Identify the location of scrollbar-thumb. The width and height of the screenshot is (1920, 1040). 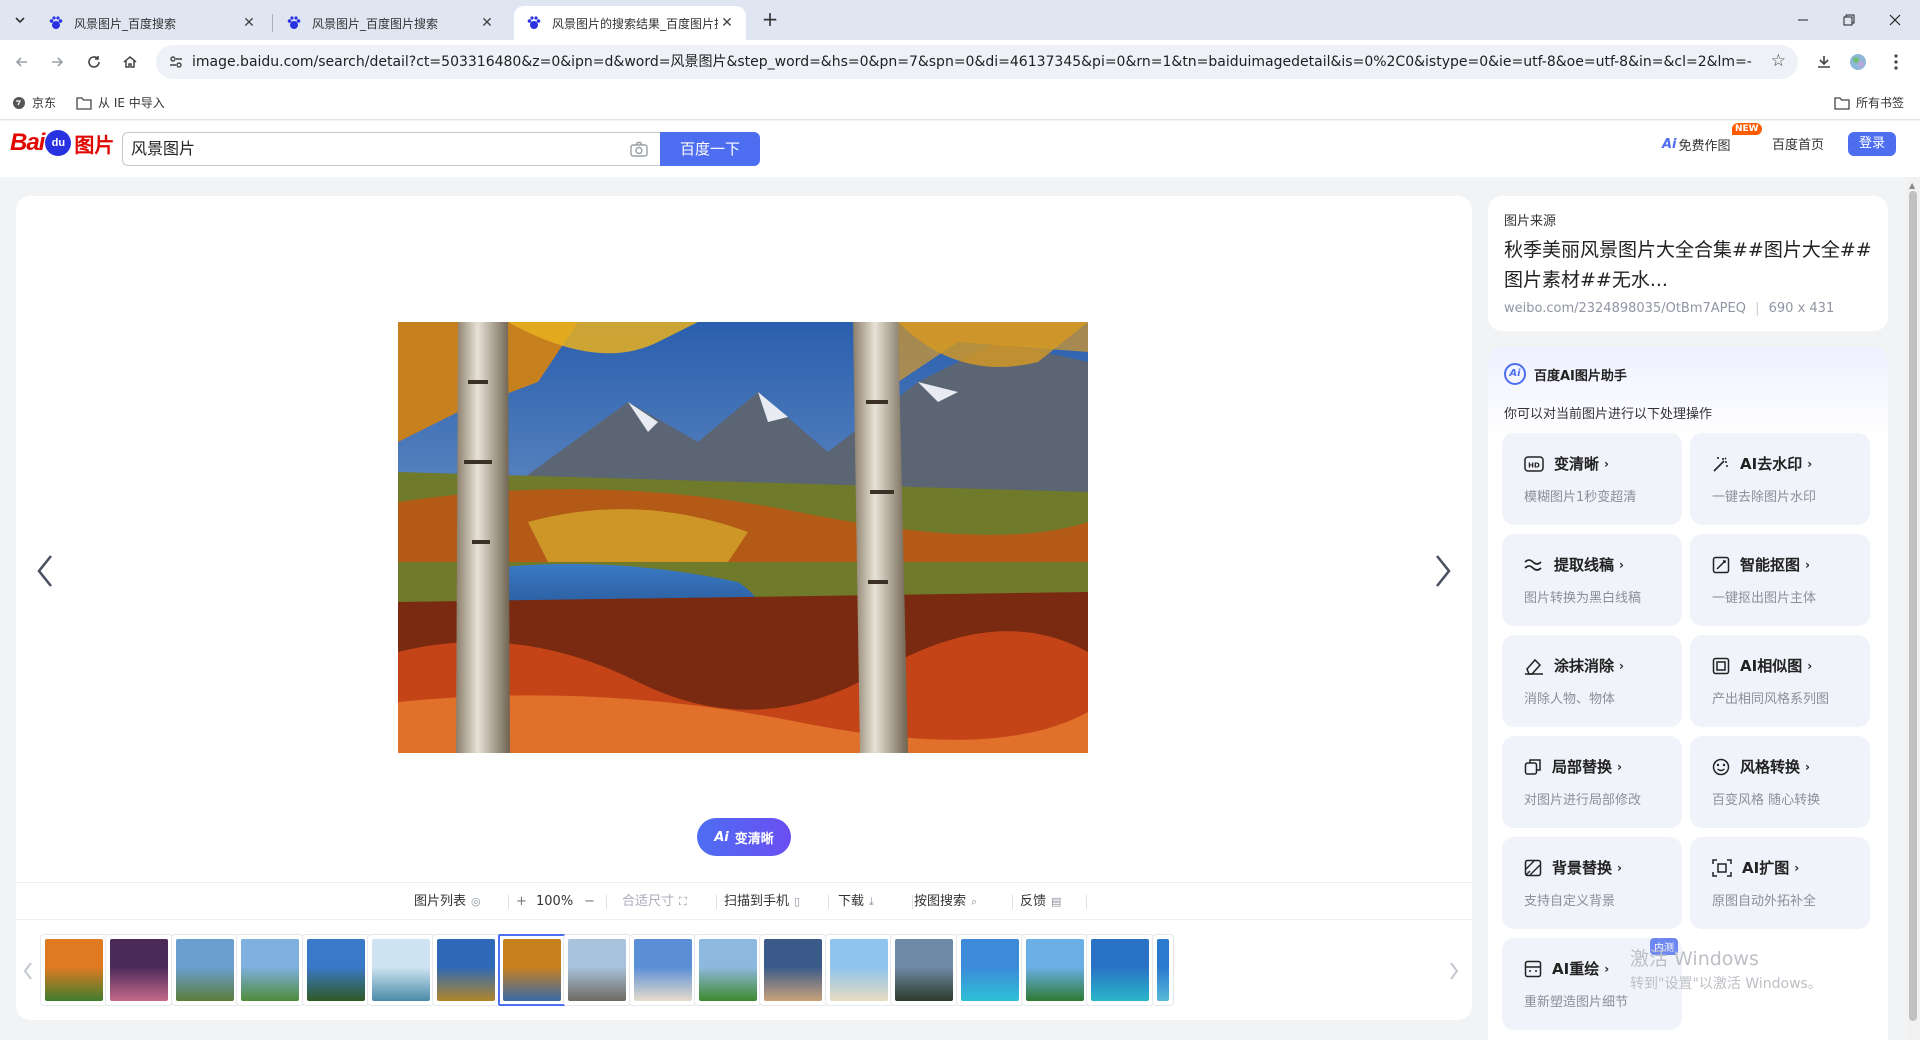
(1913, 606).